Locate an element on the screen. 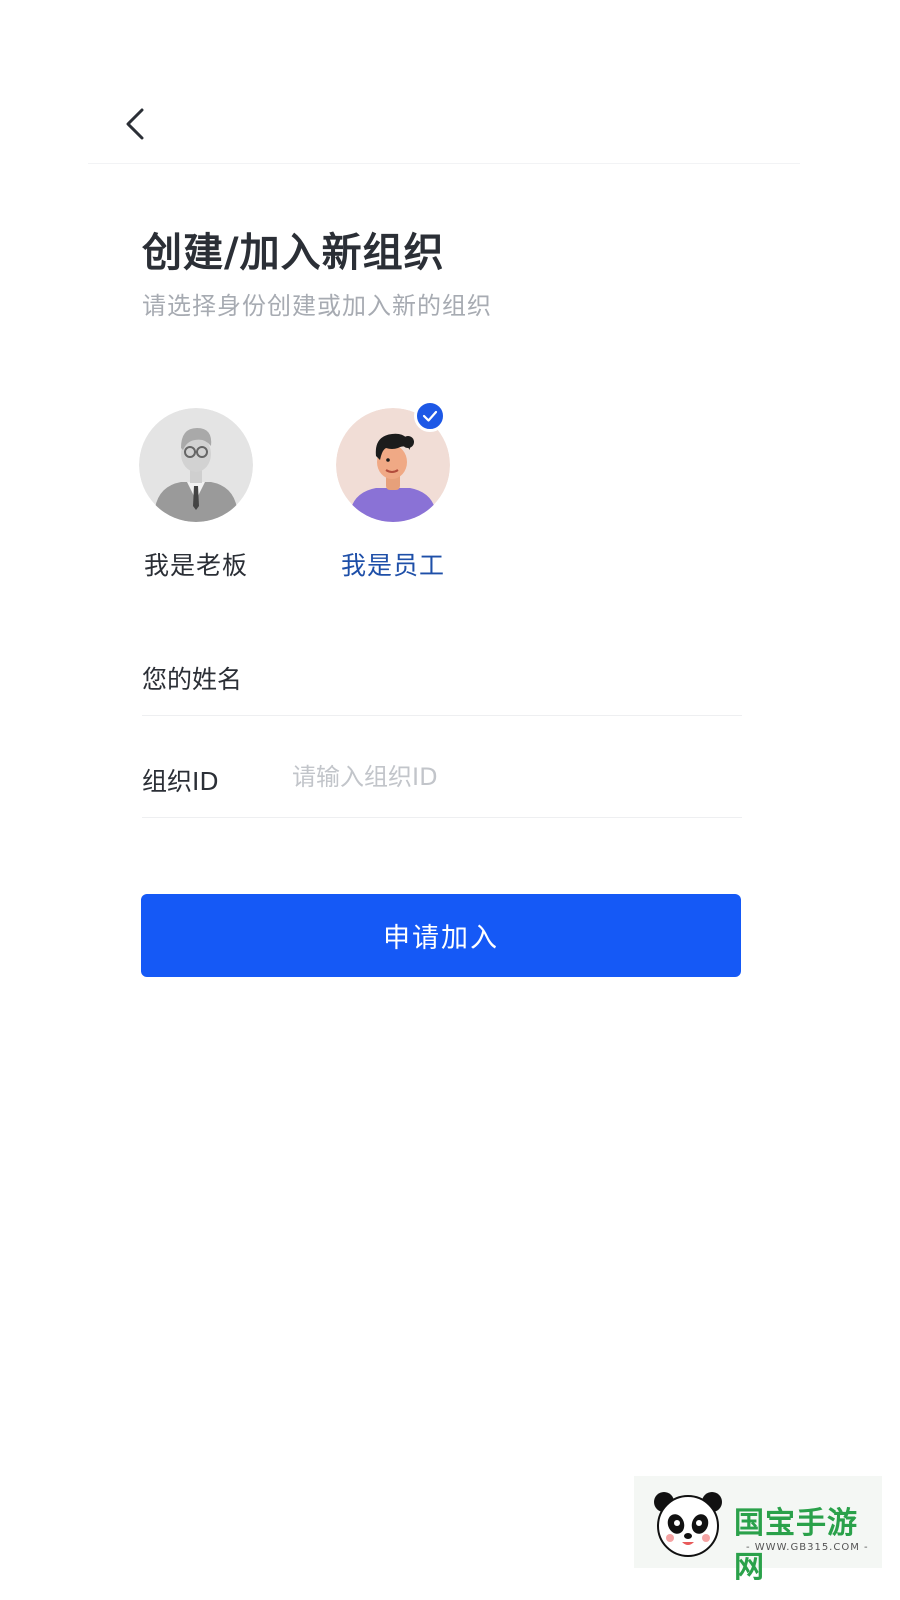 The width and height of the screenshot is (900, 1600). orgid-field-row: 组织ID is located at coordinates (442, 780).